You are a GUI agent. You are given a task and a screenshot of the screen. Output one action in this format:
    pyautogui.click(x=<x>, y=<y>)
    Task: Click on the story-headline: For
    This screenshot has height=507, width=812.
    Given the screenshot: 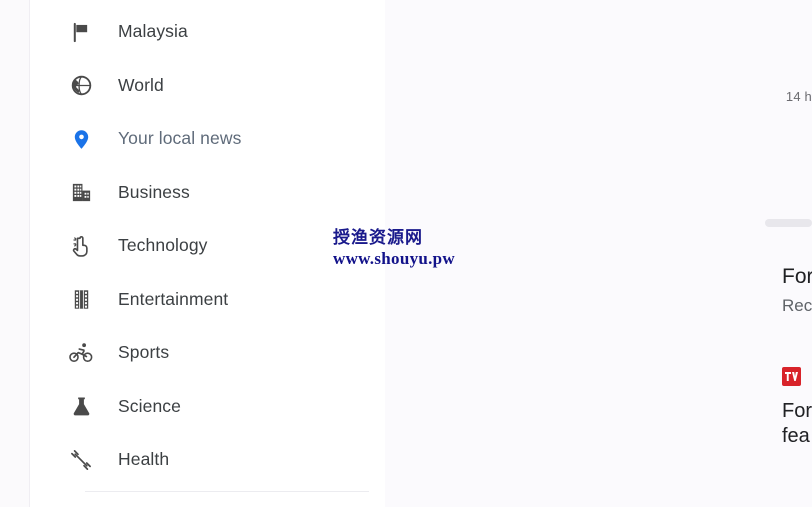 What is the action you would take?
    pyautogui.click(x=797, y=276)
    